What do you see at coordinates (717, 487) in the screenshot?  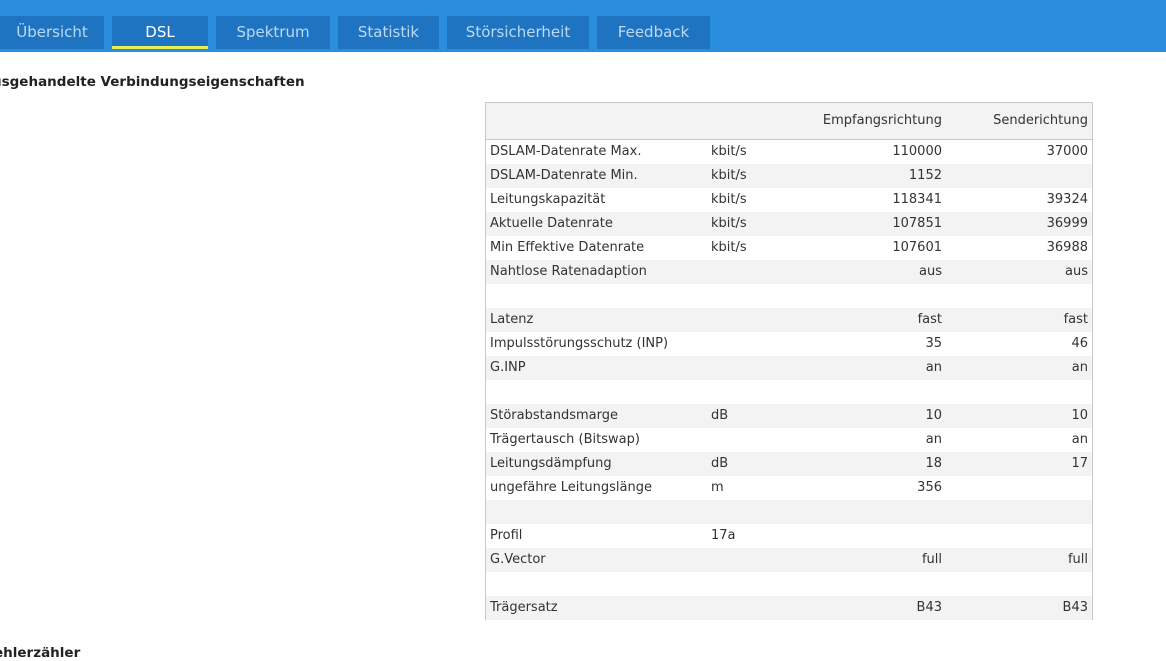 I see `row-unit: m` at bounding box center [717, 487].